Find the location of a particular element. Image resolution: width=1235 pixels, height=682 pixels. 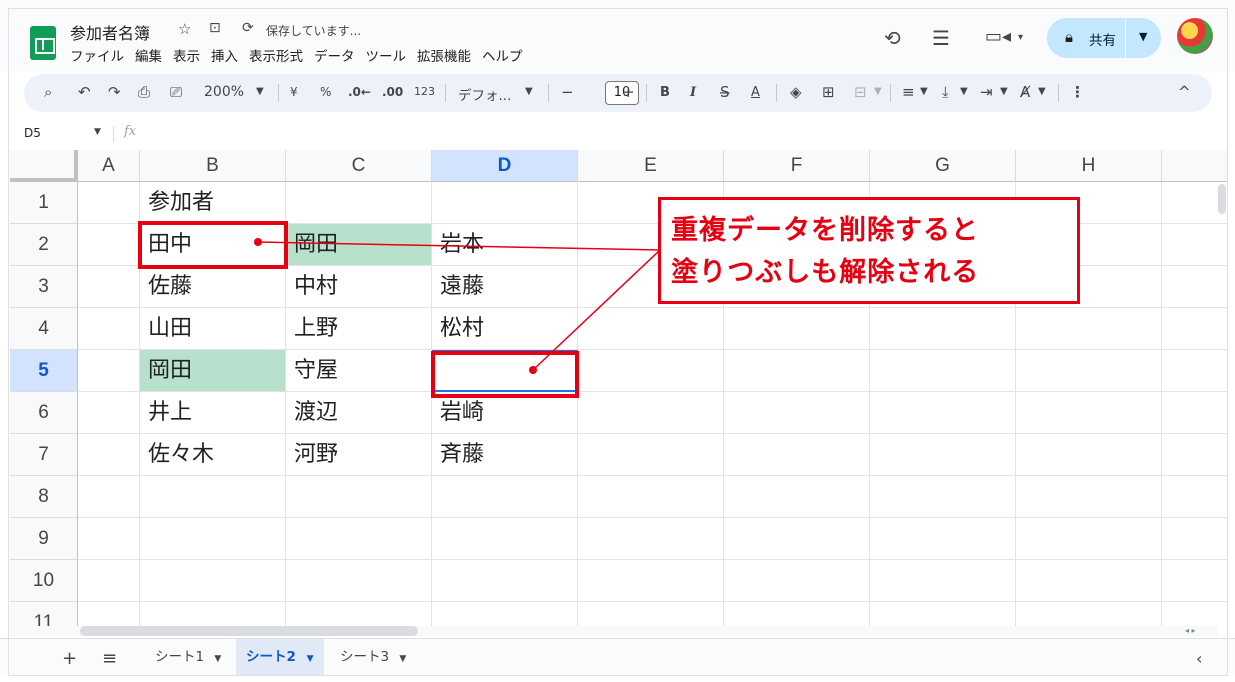

all-sheets-icon: ≡ is located at coordinates (109, 658).